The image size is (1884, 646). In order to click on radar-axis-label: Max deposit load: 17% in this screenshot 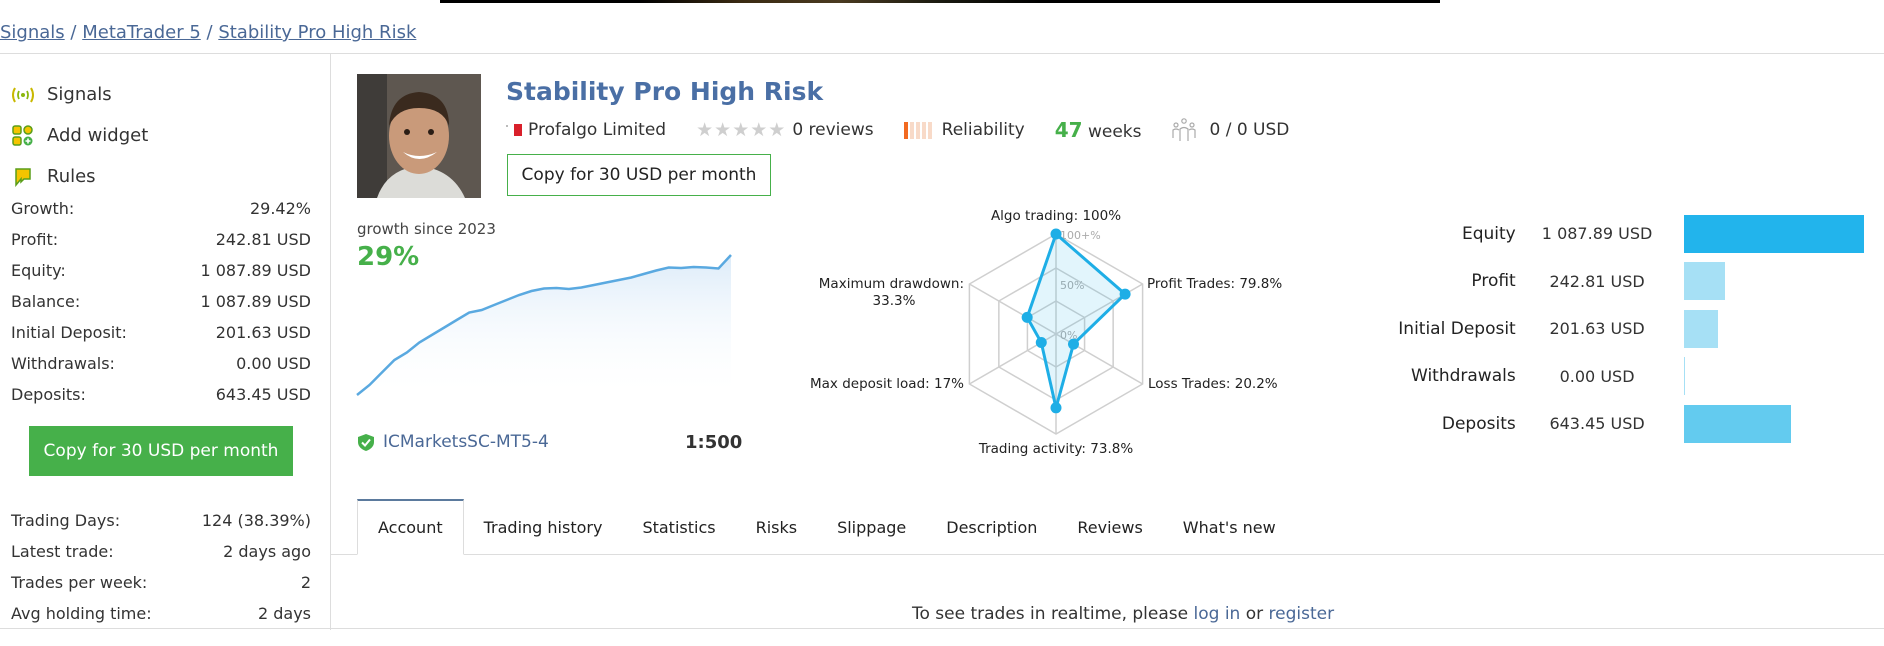, I will do `click(887, 384)`.